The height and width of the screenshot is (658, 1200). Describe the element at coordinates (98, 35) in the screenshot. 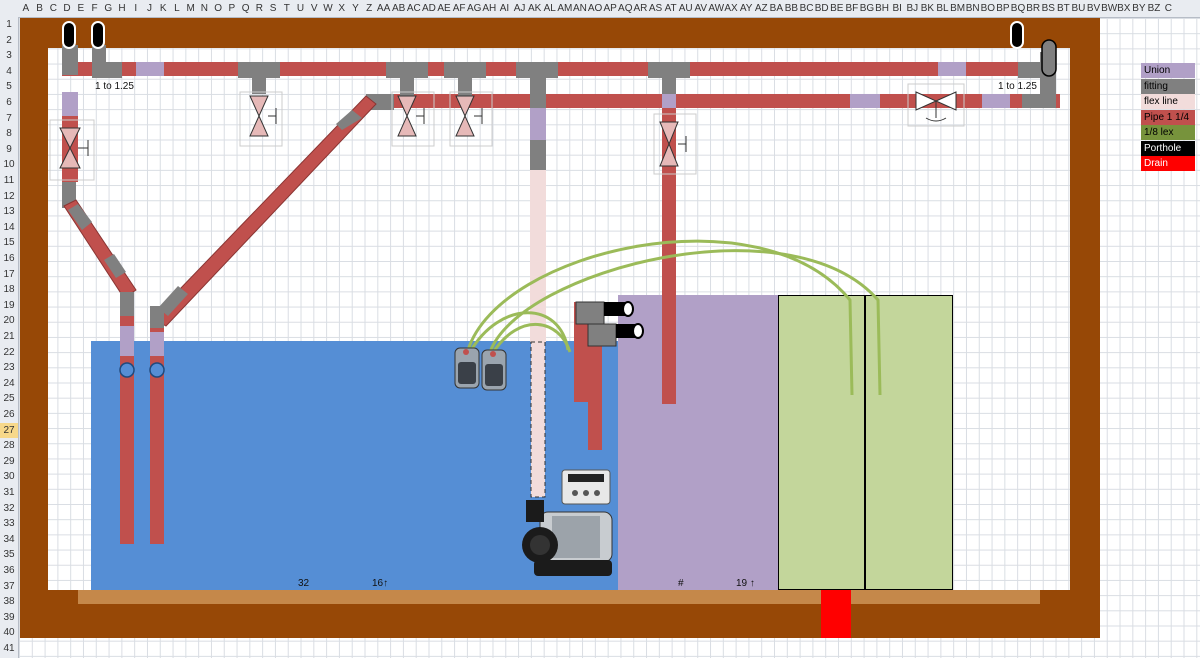

I see `porthole-top-f` at that location.